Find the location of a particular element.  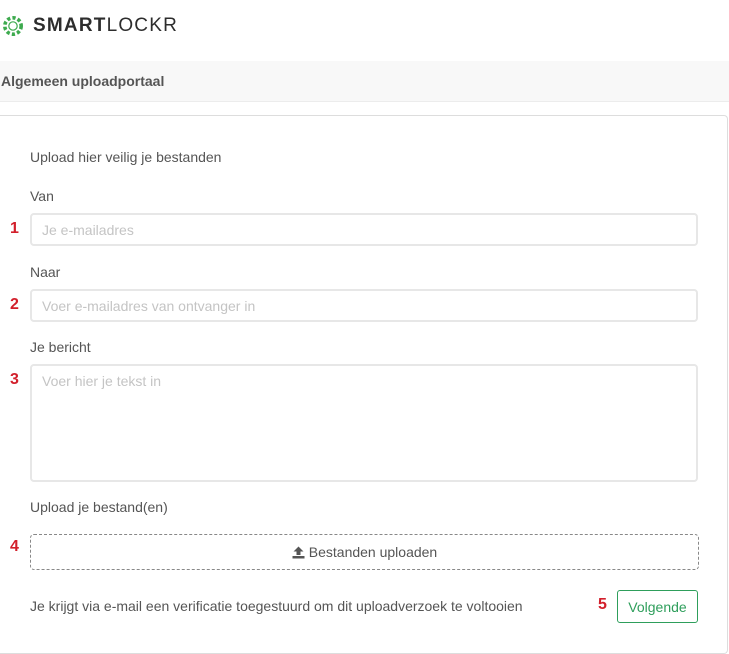

logo-wordmark-bold: SMART is located at coordinates (70, 25).